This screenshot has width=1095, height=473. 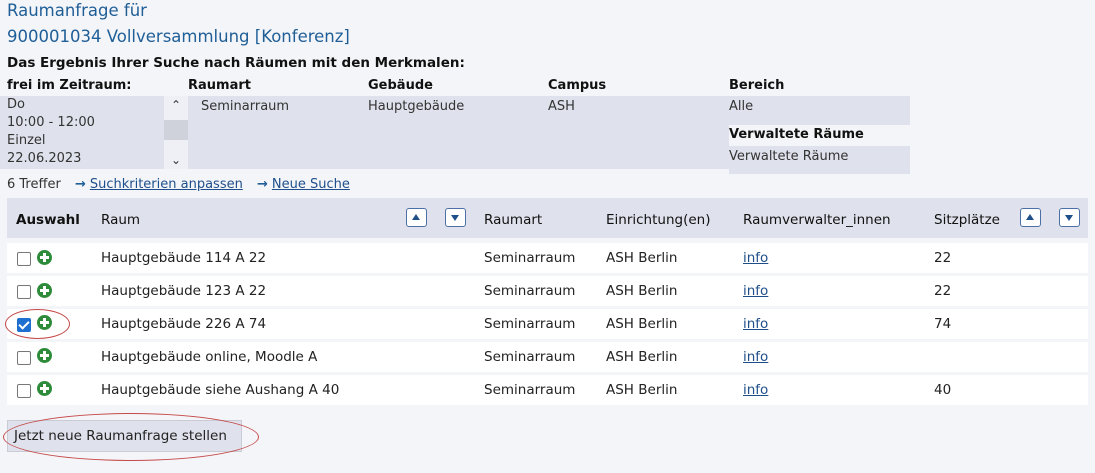 I want to click on criteria-gebaeude-value: Hauptgebäude, so click(x=416, y=106).